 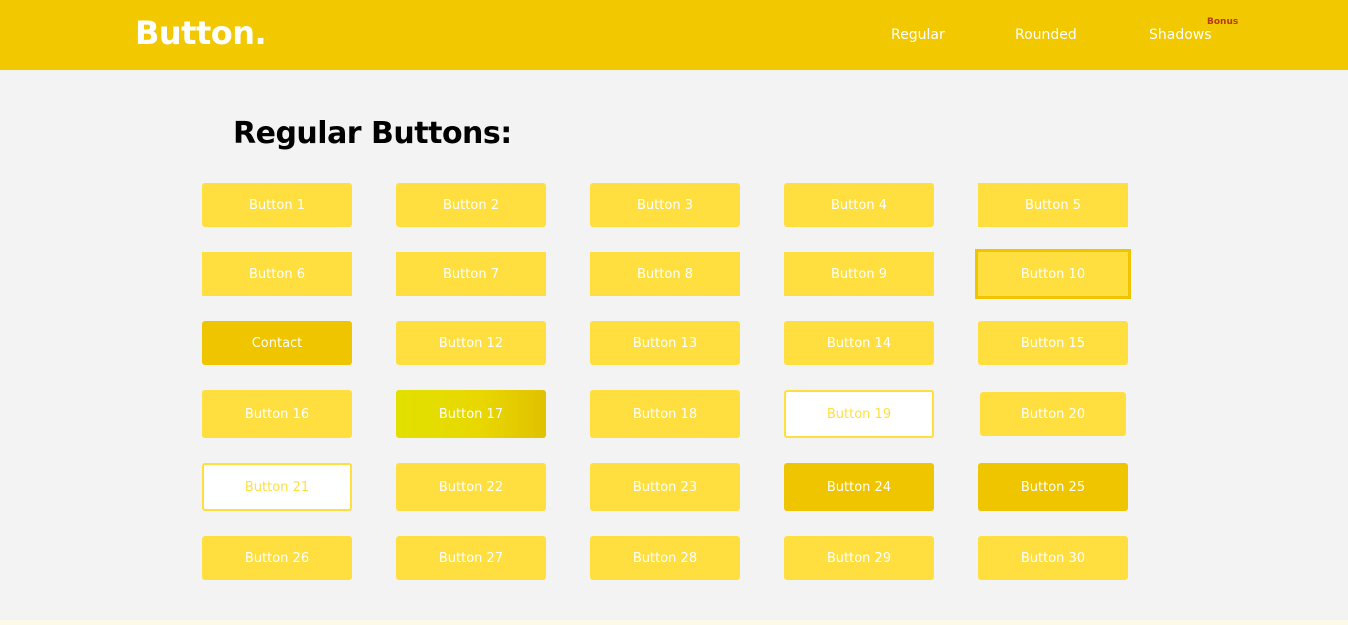 I want to click on logo: Button., so click(x=201, y=33).